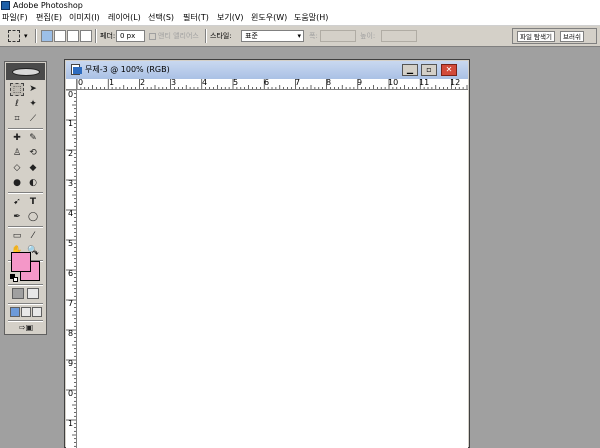 The image size is (600, 448). Describe the element at coordinates (311, 18) in the screenshot. I see `menu-help: 도움말(H)` at that location.